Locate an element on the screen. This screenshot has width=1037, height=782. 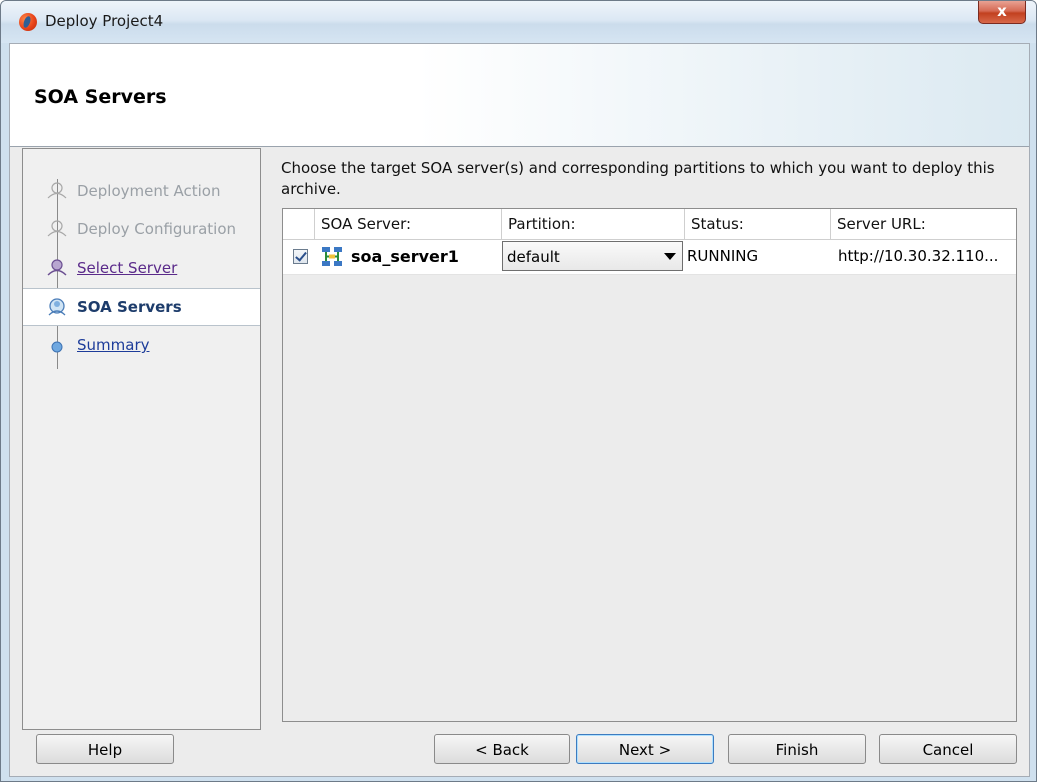
help-button: Help is located at coordinates (105, 749).